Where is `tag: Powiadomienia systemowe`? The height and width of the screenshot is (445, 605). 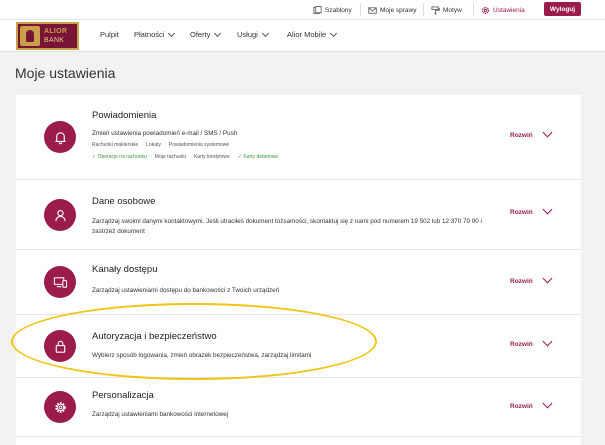
tag: Powiadomienia systemowe is located at coordinates (199, 145).